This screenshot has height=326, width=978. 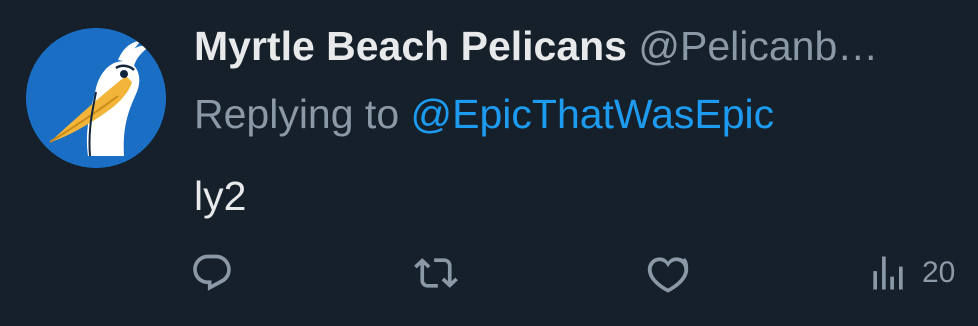 I want to click on reply-target-link: @EpicThatWasEpic, so click(x=593, y=114).